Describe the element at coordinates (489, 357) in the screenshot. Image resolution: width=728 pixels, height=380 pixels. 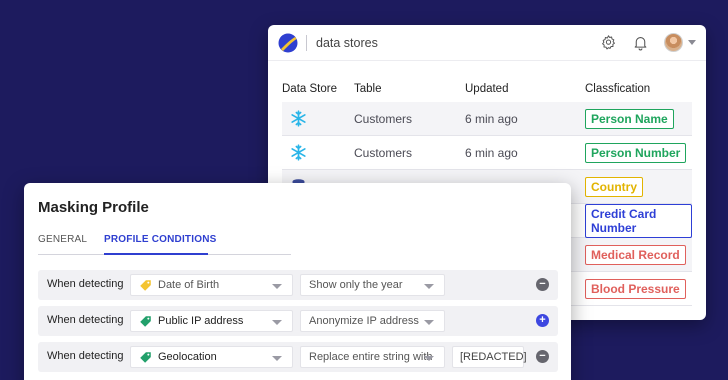
I see `replacement-input: [REDACTED]` at that location.